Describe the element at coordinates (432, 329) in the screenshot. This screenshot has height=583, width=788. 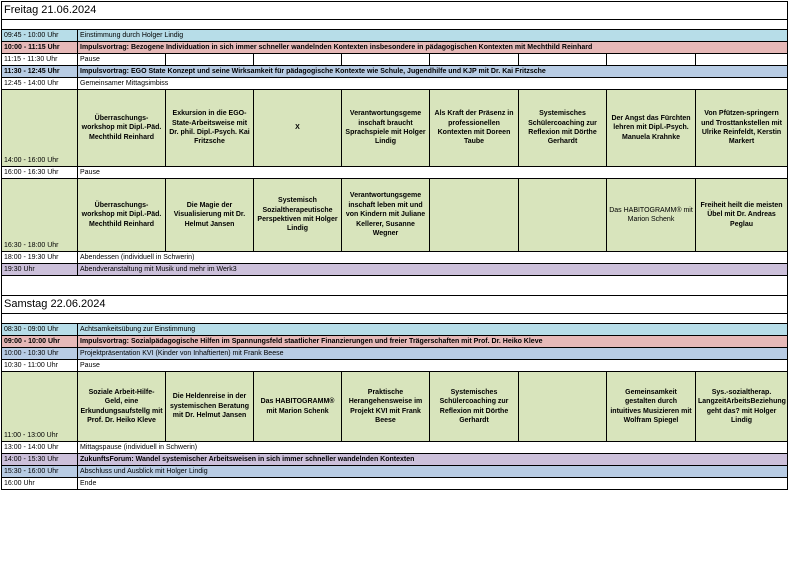
I see `event-cell: Achtsamkeitsübung zur Einstimmung` at that location.